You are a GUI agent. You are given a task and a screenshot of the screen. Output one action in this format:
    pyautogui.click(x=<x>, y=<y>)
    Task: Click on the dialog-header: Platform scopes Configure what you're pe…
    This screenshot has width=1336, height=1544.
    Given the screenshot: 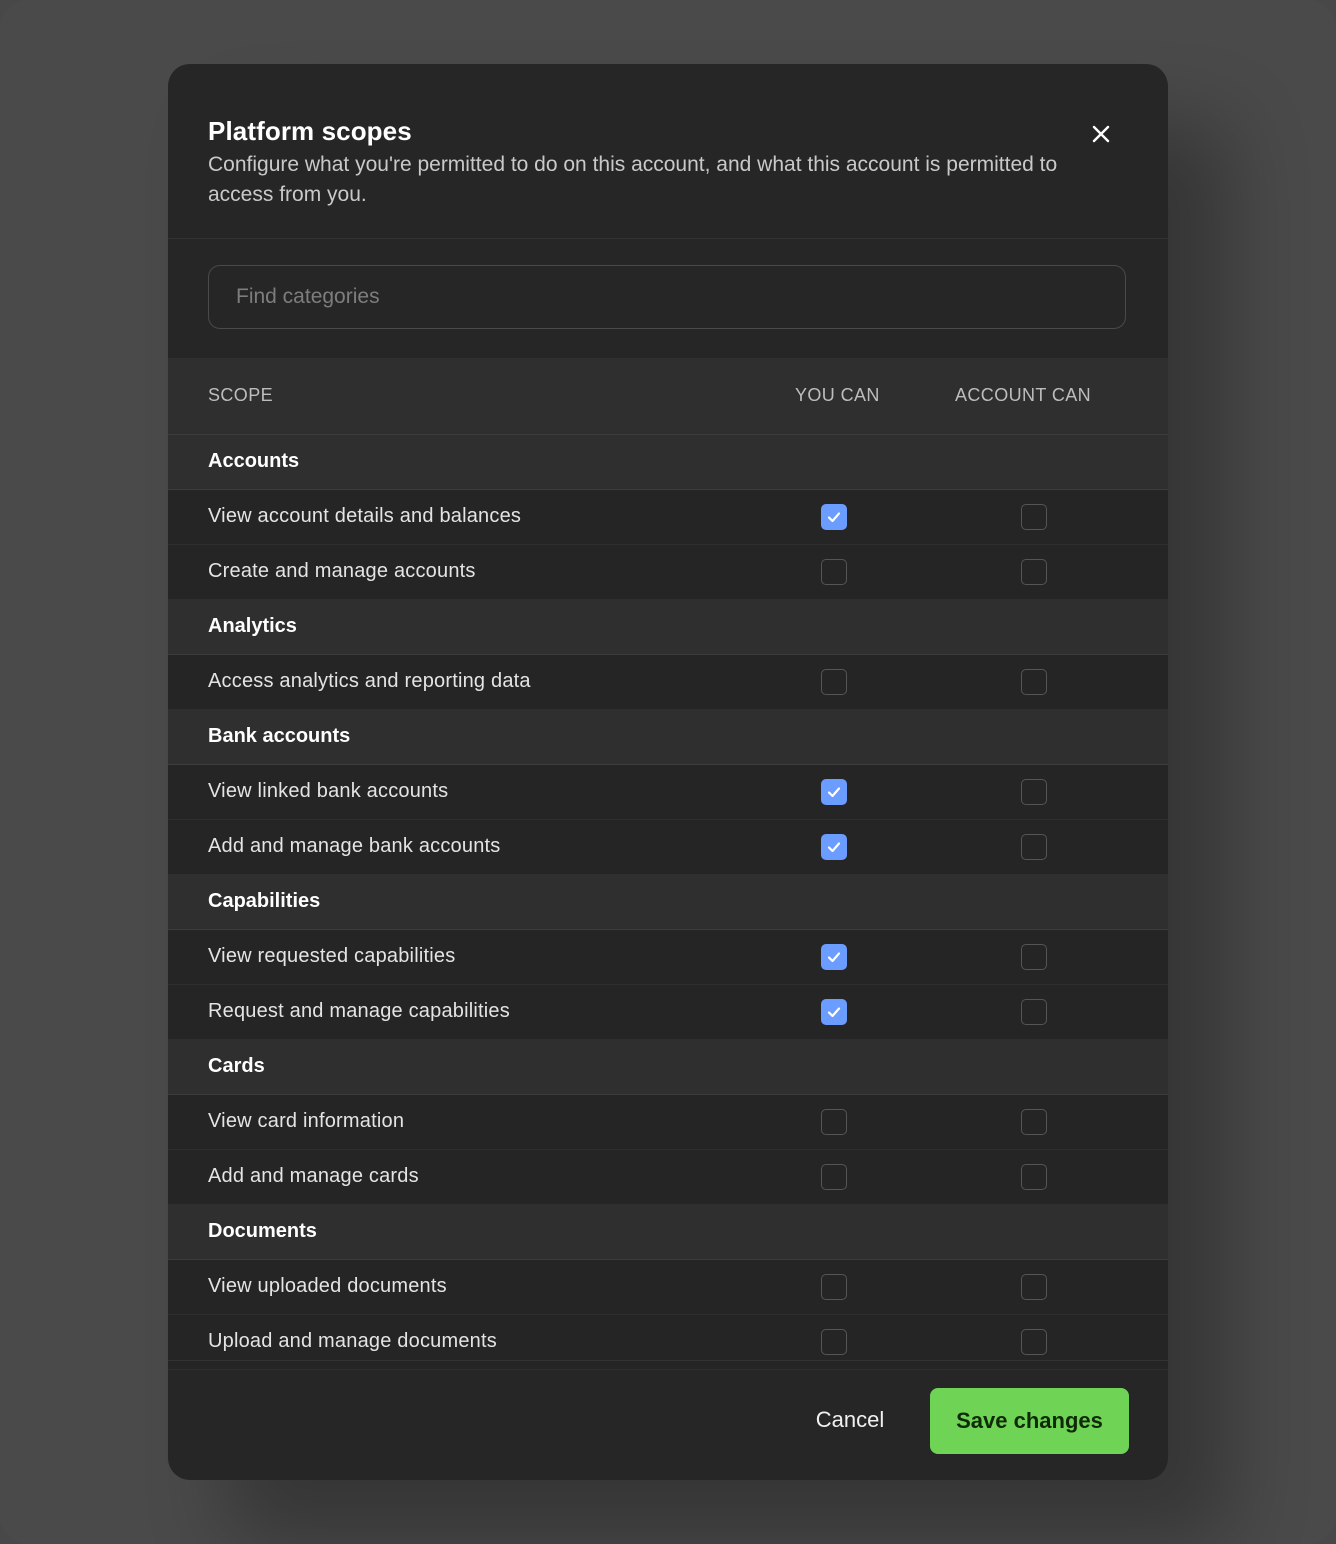 What is the action you would take?
    pyautogui.click(x=668, y=151)
    